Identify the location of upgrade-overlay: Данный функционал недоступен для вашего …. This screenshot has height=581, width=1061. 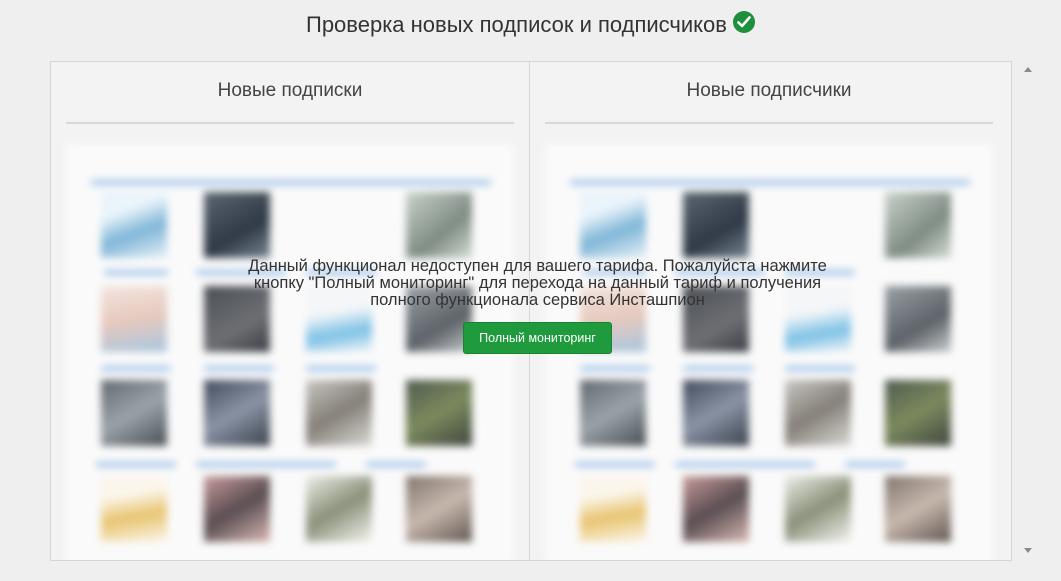
(537, 306).